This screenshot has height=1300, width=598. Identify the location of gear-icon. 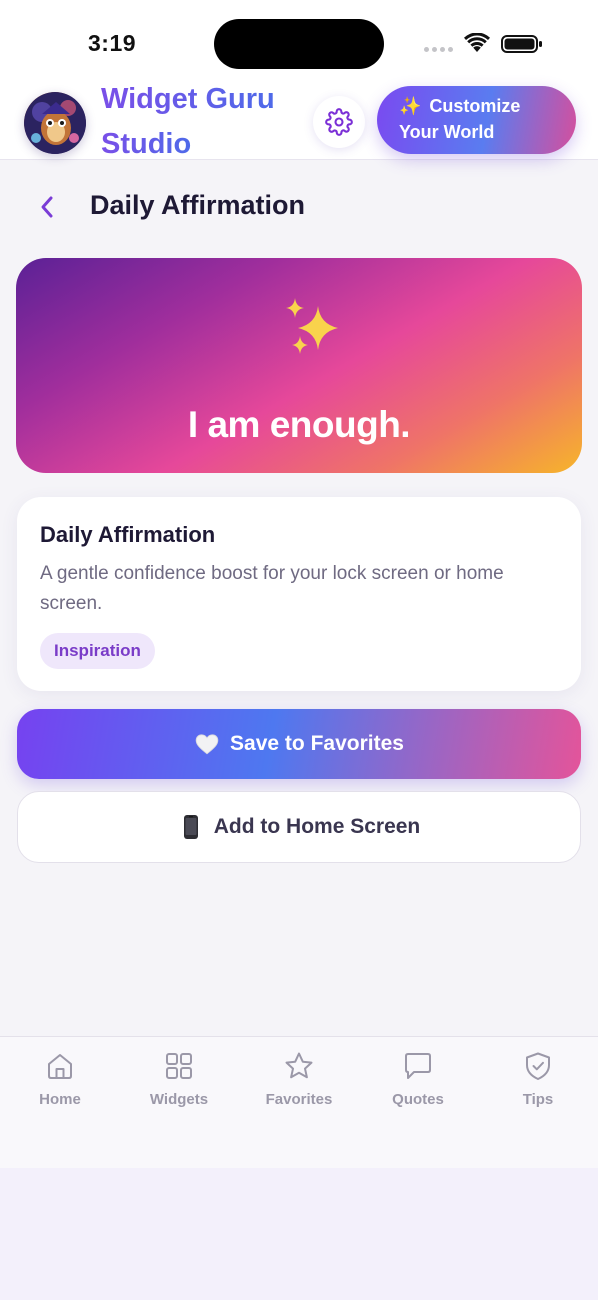
(339, 122).